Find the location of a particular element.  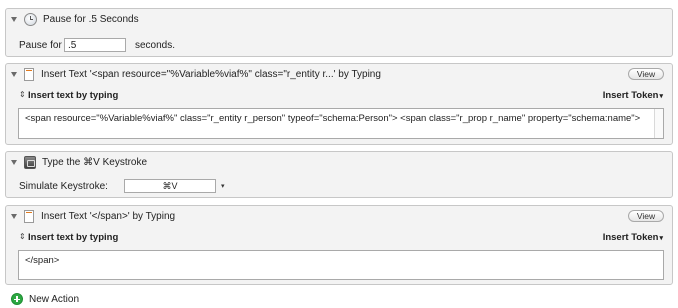

clock-icon is located at coordinates (30, 19).